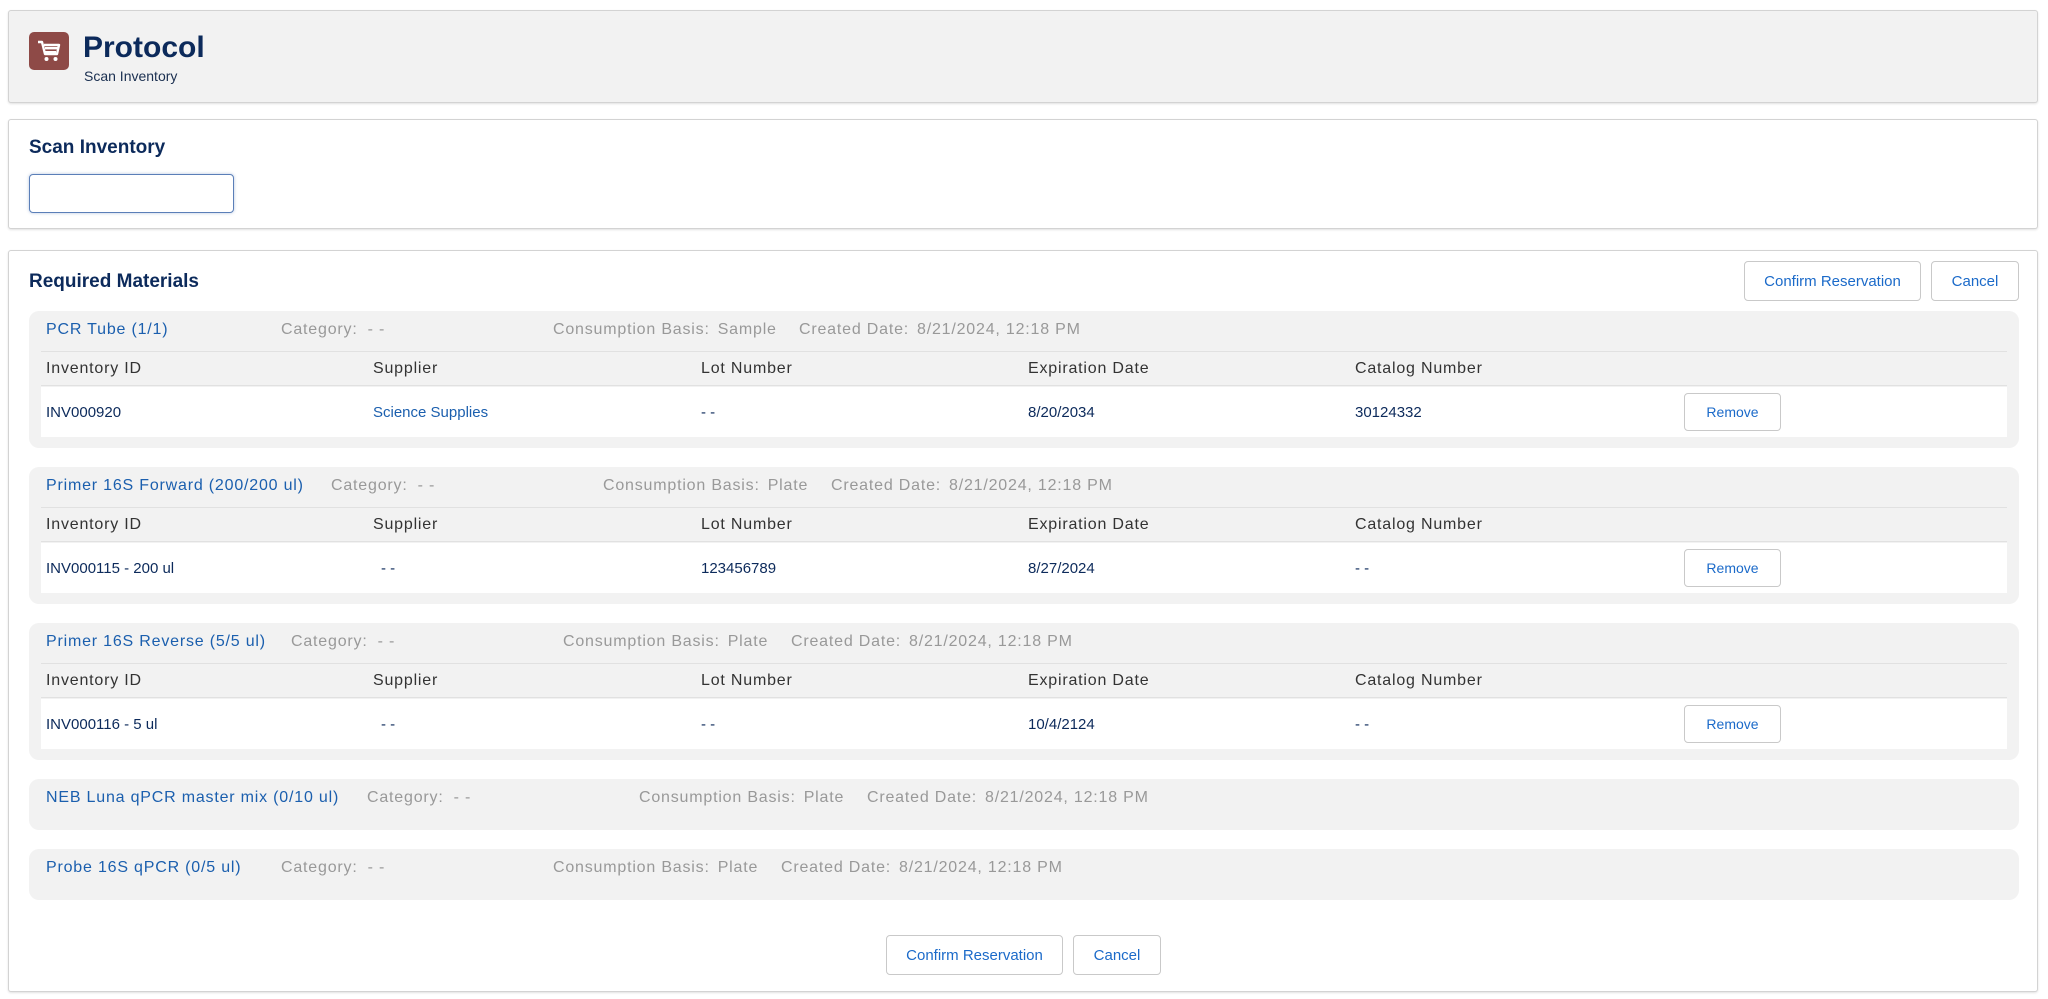 The width and height of the screenshot is (2048, 999). Describe the element at coordinates (1061, 724) in the screenshot. I see `expiration-date-cell: 10/4/2124` at that location.